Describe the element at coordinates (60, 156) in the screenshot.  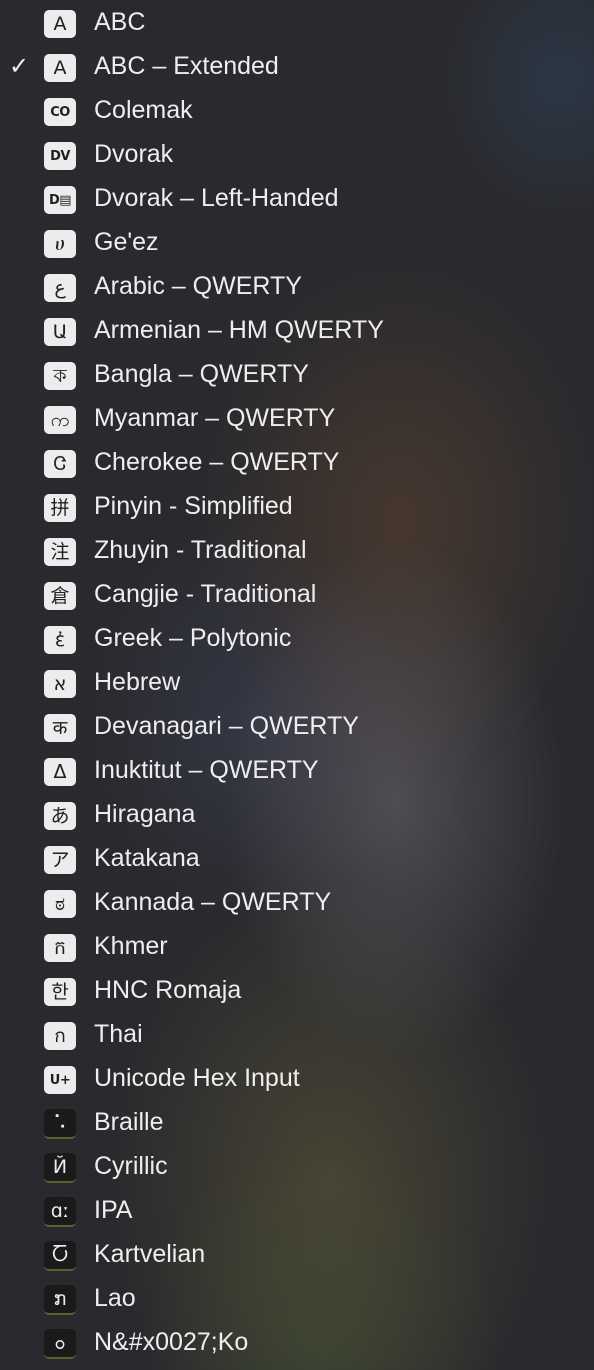
I see `dvorak-icon: DV` at that location.